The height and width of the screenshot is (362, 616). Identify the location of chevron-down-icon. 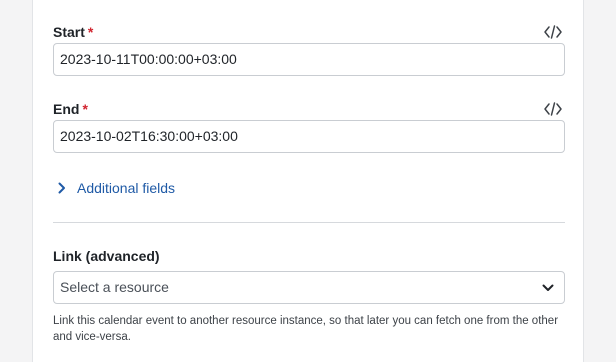
(548, 287).